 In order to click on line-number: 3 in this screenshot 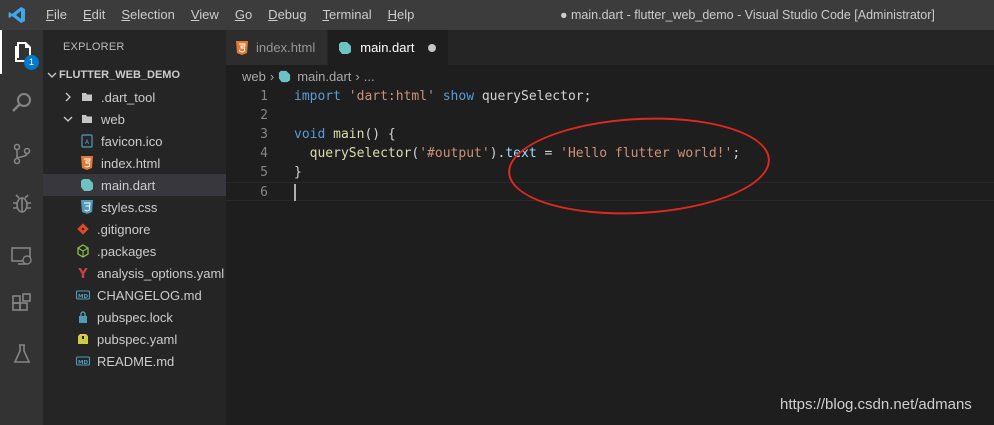, I will do `click(264, 134)`.